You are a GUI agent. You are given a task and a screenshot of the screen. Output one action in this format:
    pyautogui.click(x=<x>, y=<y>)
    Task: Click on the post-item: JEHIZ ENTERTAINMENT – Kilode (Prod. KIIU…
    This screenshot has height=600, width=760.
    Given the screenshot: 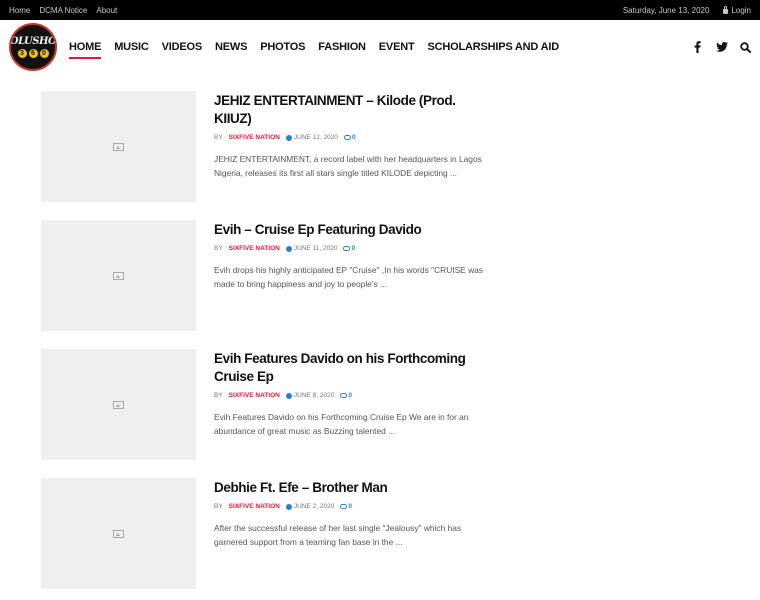 What is the action you would take?
    pyautogui.click(x=271, y=146)
    